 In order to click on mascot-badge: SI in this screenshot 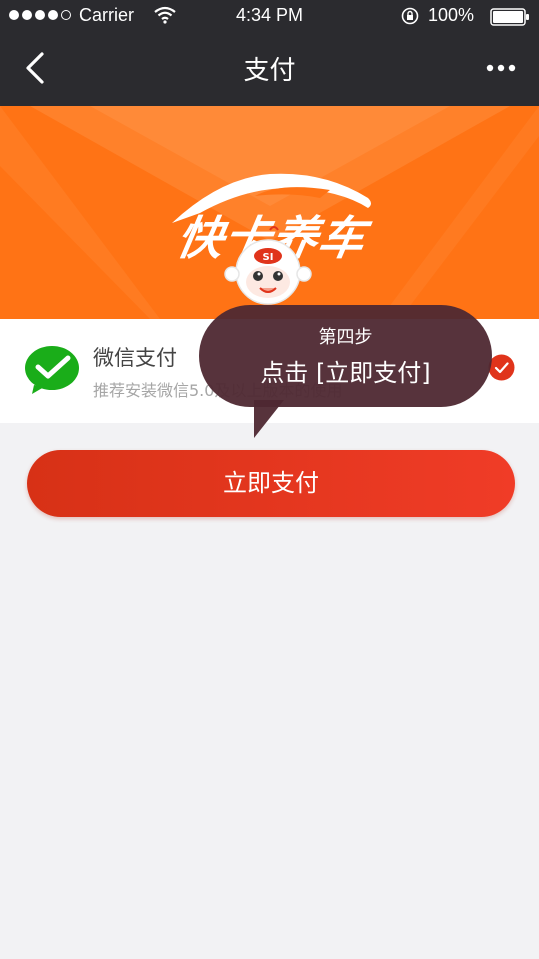, I will do `click(268, 257)`.